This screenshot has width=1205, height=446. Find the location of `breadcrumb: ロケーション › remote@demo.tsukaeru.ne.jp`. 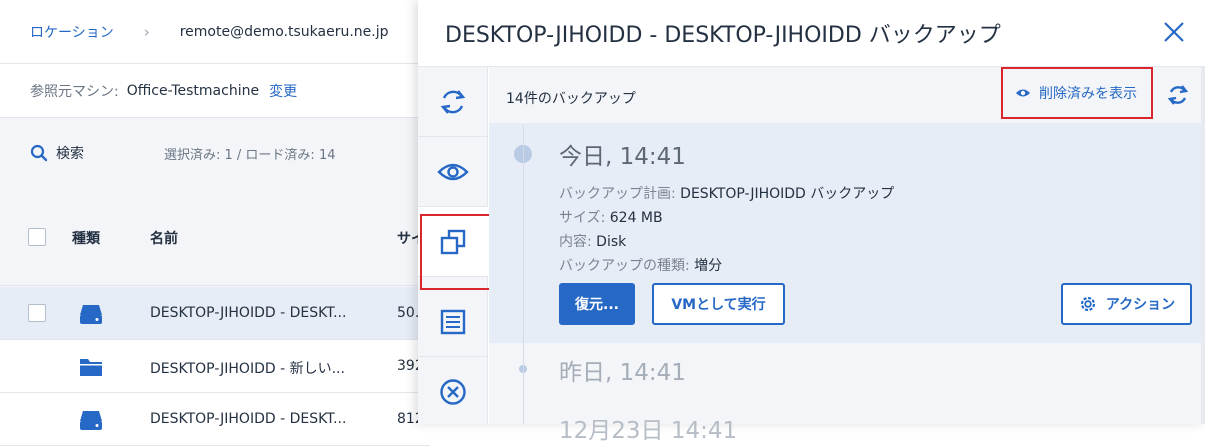

breadcrumb: ロケーション › remote@demo.tsukaeru.ne.jp is located at coordinates (215, 32).